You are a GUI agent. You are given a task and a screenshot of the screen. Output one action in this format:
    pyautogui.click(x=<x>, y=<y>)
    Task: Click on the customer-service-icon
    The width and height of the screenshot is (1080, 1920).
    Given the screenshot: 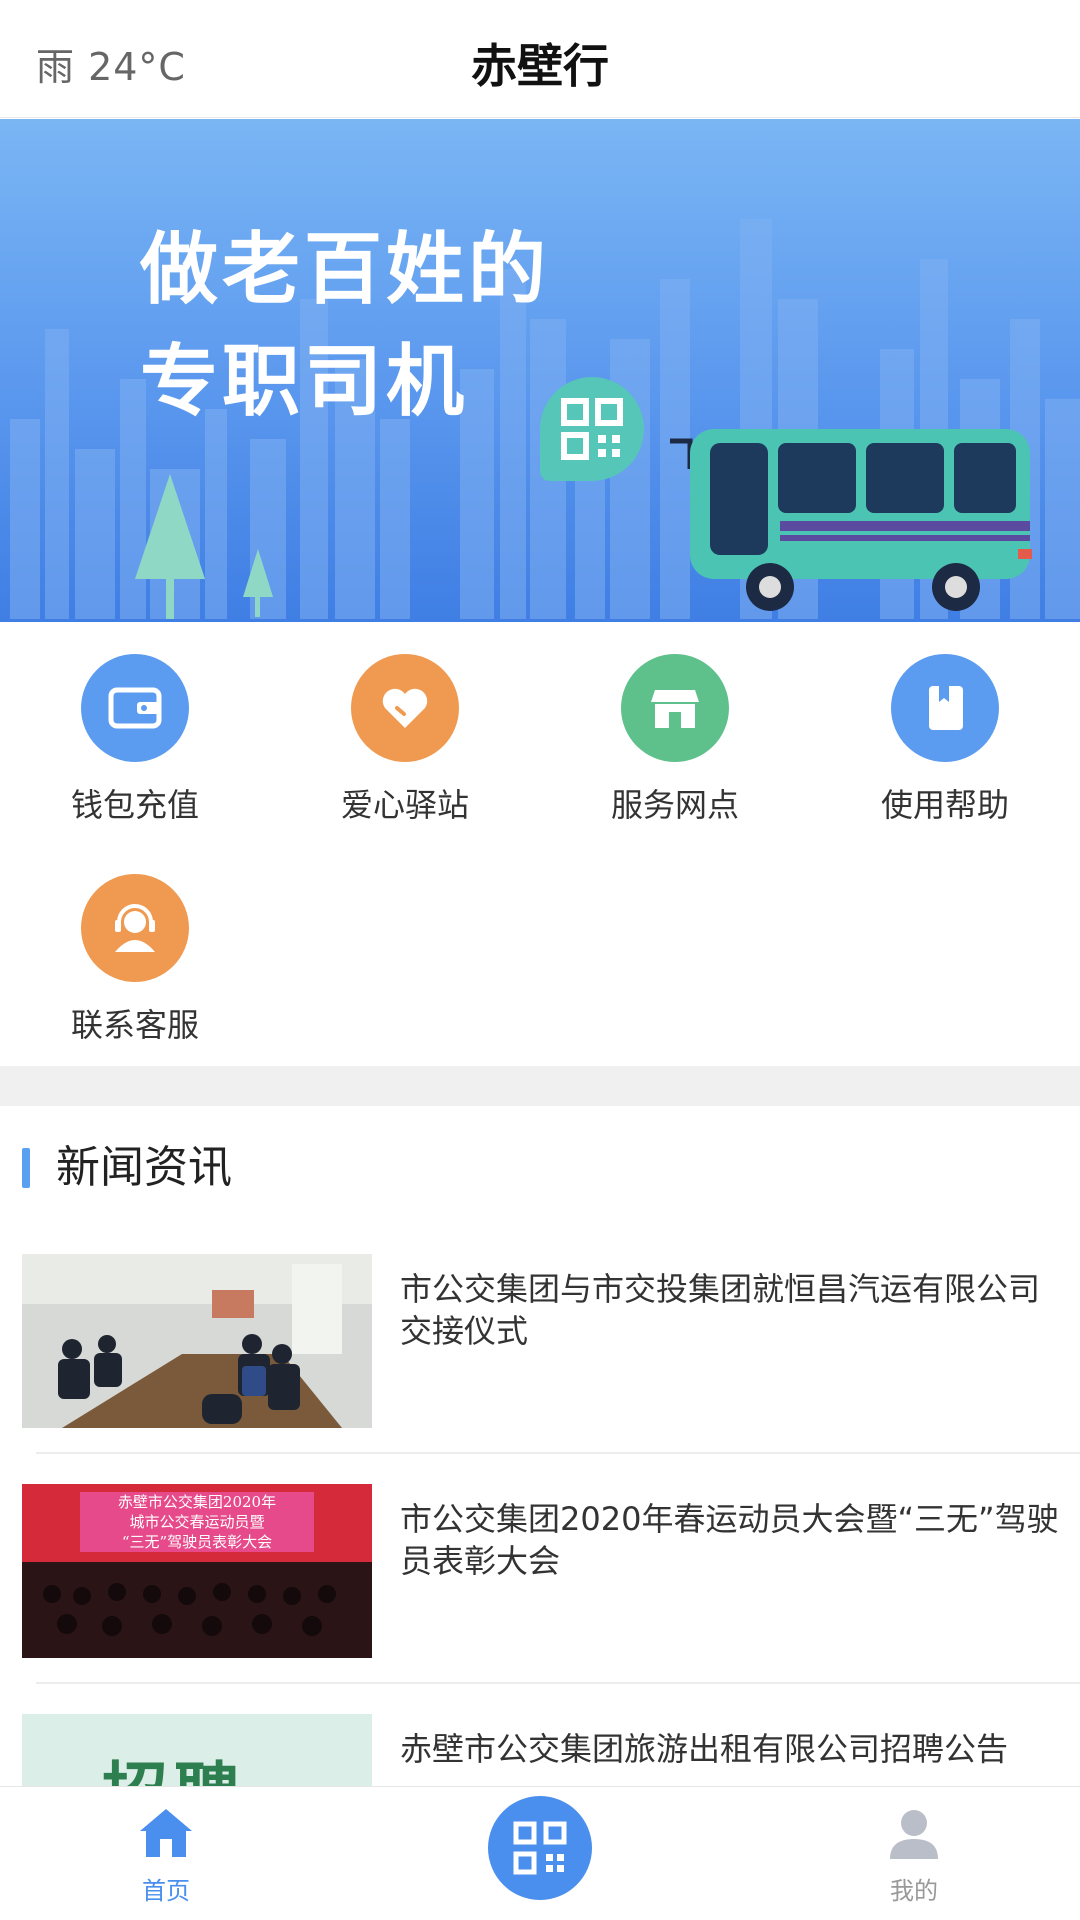 What is the action you would take?
    pyautogui.click(x=135, y=928)
    